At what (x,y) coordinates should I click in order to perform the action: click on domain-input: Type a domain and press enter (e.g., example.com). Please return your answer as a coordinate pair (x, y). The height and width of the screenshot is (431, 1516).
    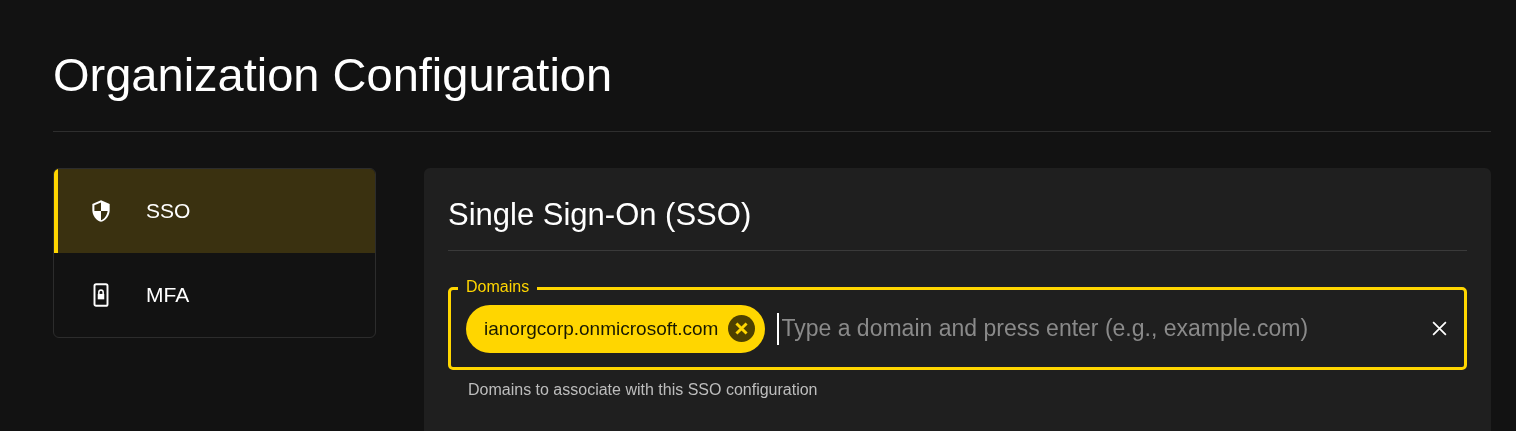
    Looking at the image, I should click on (1098, 328).